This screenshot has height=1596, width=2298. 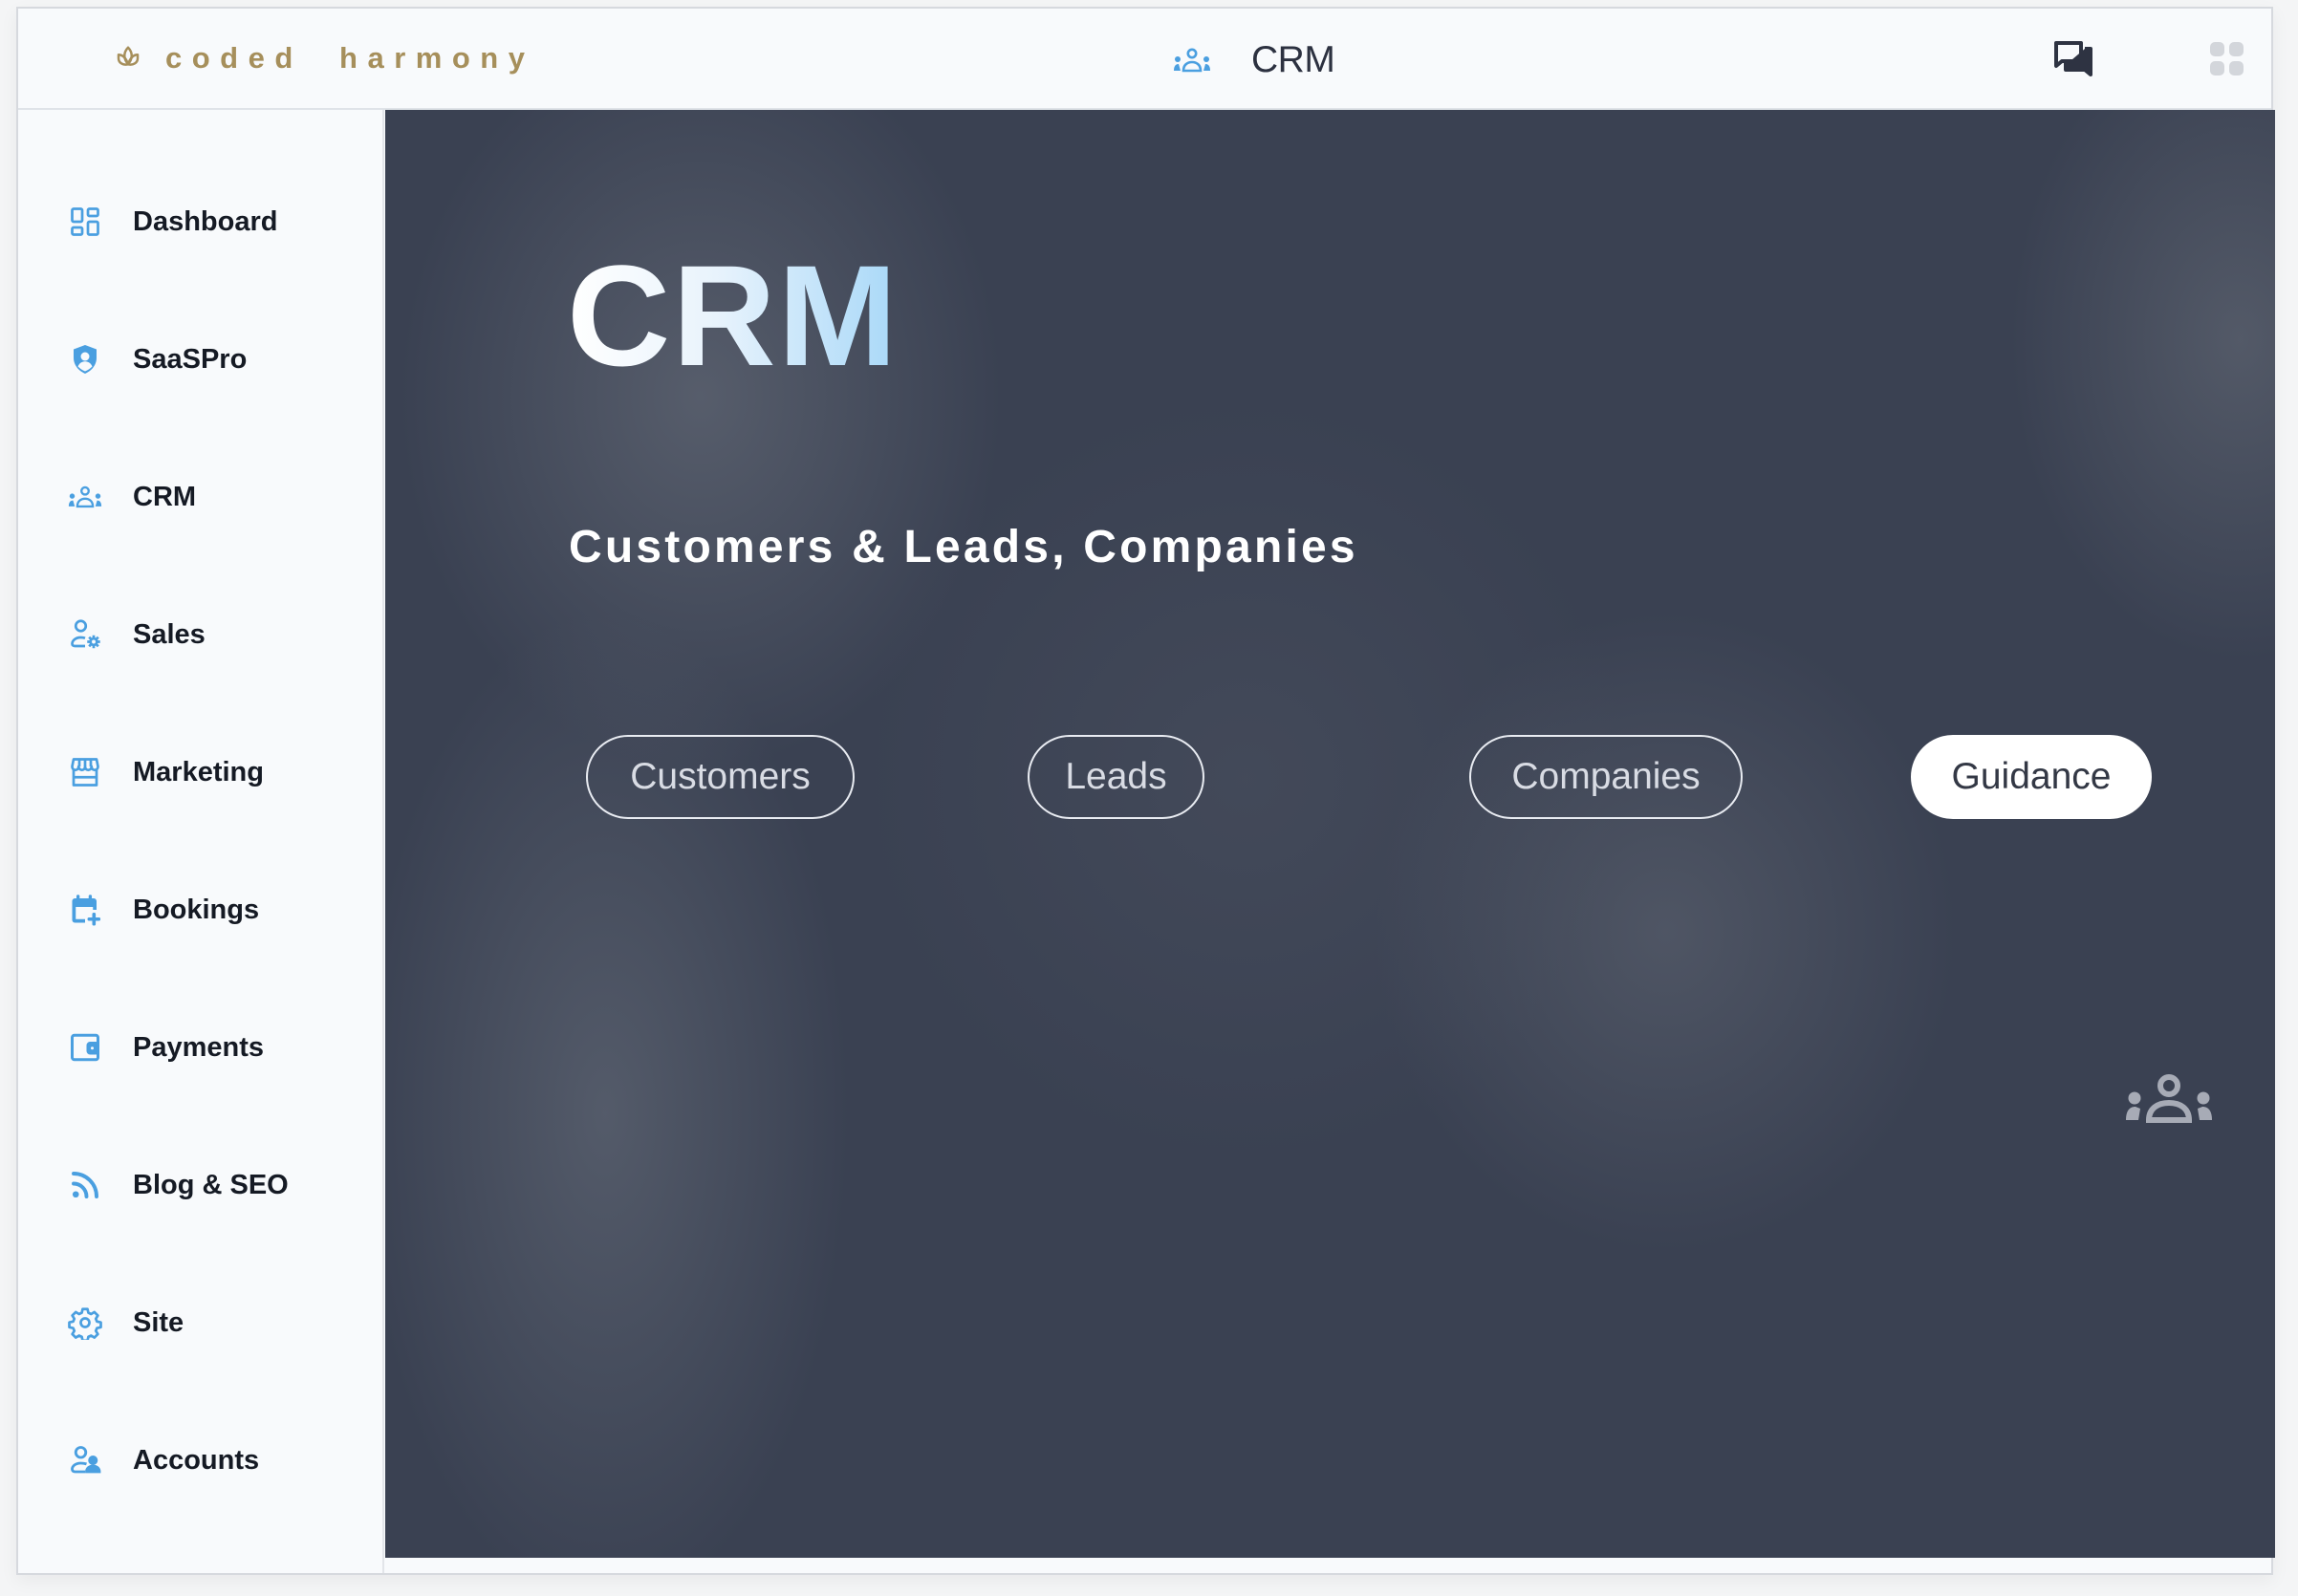 I want to click on sidebar-item-label: Marketing, so click(x=198, y=772).